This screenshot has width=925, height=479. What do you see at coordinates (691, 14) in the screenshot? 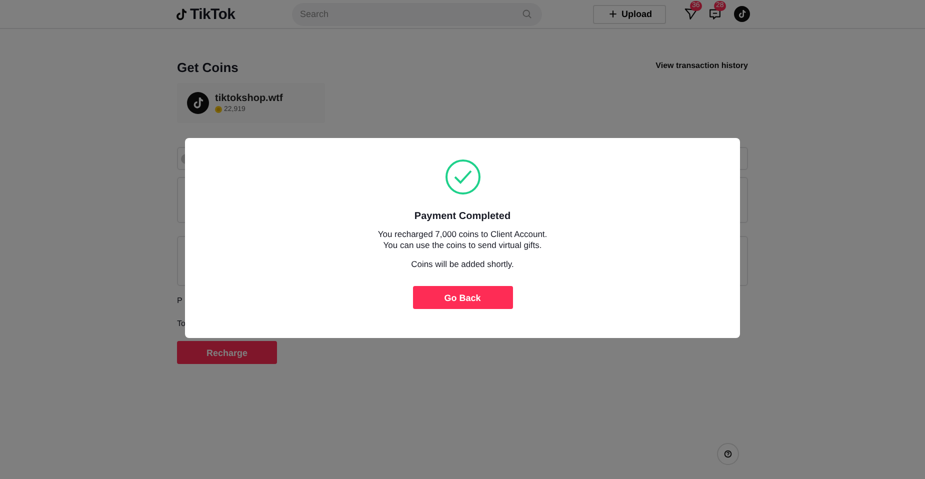
I see `send-icon` at bounding box center [691, 14].